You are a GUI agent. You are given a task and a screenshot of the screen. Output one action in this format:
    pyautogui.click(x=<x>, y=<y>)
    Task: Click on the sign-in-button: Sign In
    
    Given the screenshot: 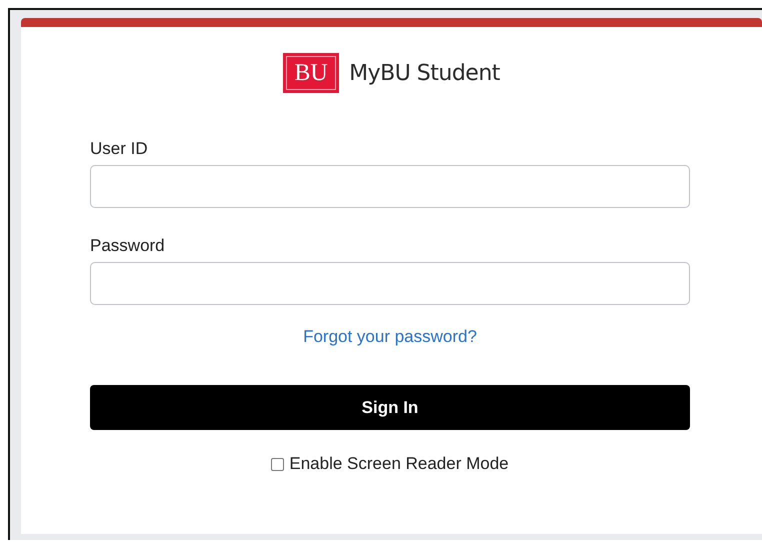 What is the action you would take?
    pyautogui.click(x=390, y=407)
    